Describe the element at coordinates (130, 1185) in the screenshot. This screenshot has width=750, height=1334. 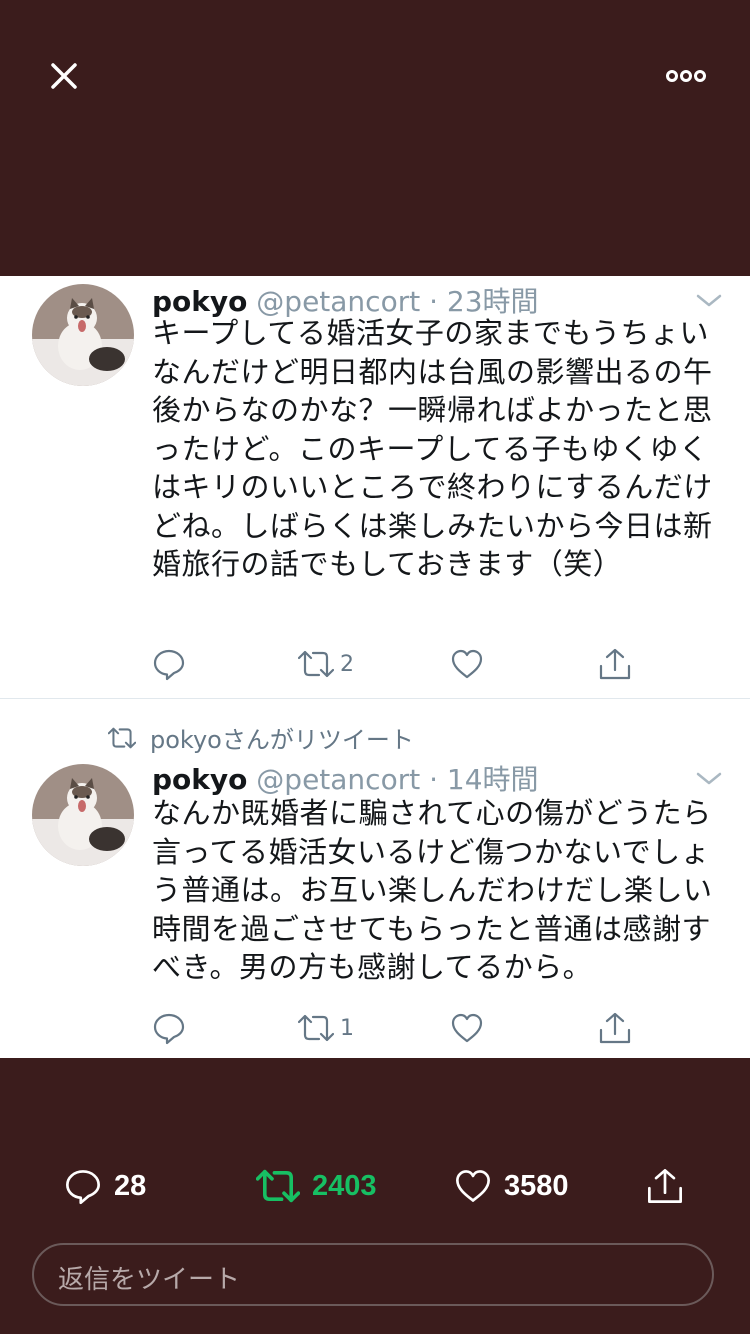
I see `reply-count: 28` at that location.